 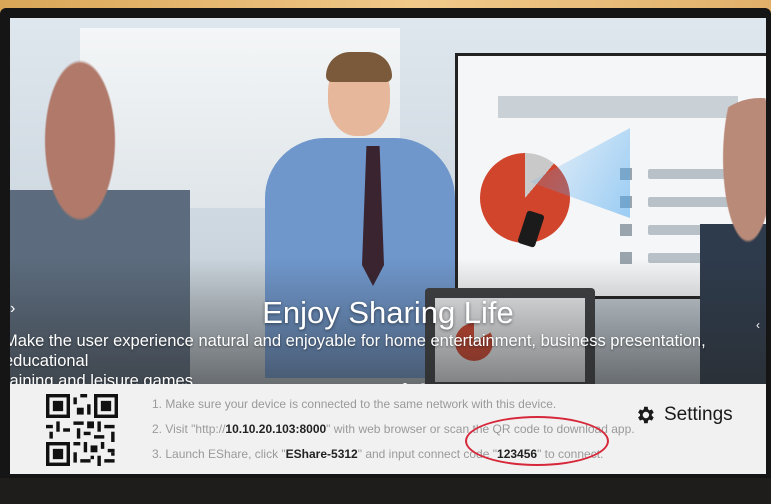 What do you see at coordinates (82, 430) in the screenshot?
I see `qr-code-icon` at bounding box center [82, 430].